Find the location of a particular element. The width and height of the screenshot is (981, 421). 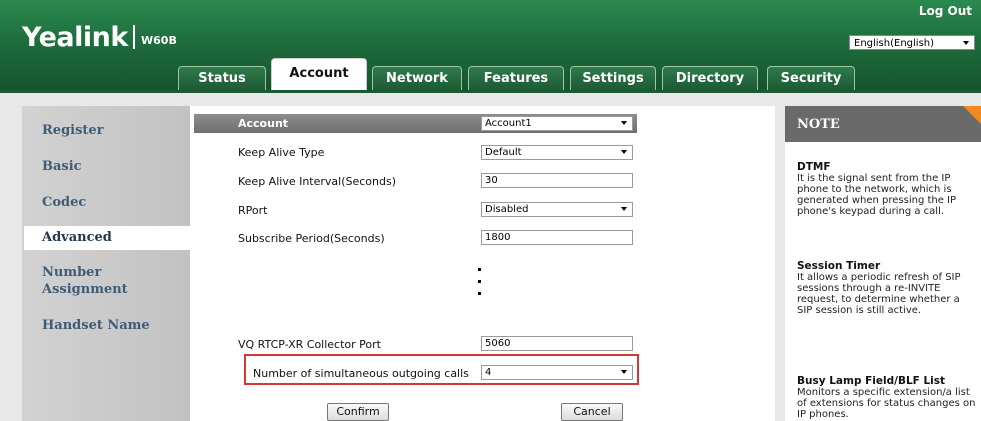

tab-status: Status is located at coordinates (222, 78).